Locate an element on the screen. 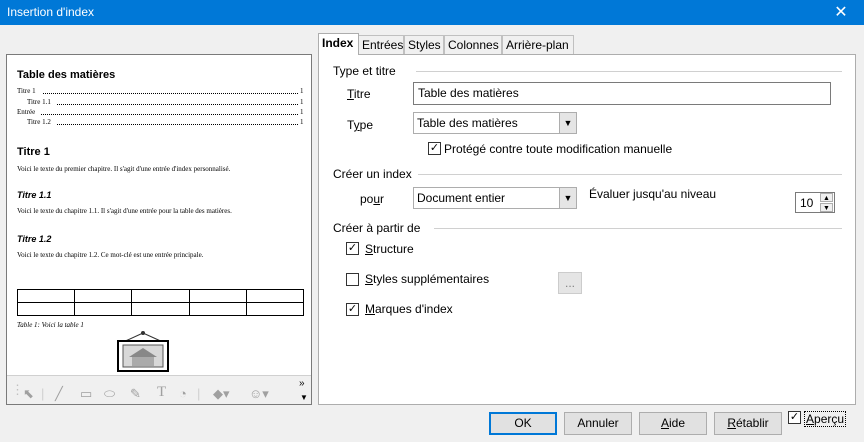 The image size is (864, 442). preview-heading-1-2: Titre 1.2 is located at coordinates (34, 239).